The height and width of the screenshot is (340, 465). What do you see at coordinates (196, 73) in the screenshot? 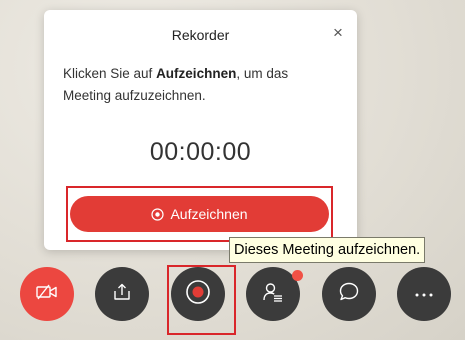
I see `desc-bold: Aufzeichnen` at bounding box center [196, 73].